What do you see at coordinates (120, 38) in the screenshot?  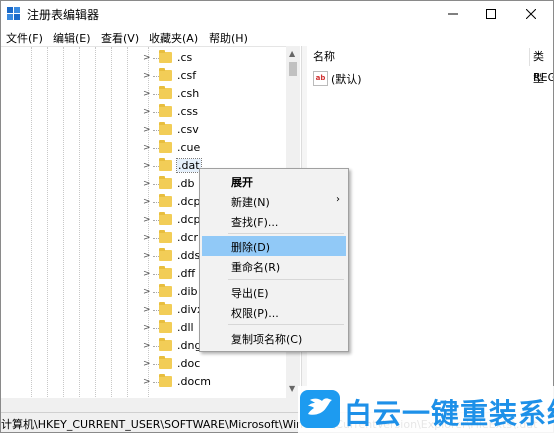 I see `menu-view: 查看(V)` at bounding box center [120, 38].